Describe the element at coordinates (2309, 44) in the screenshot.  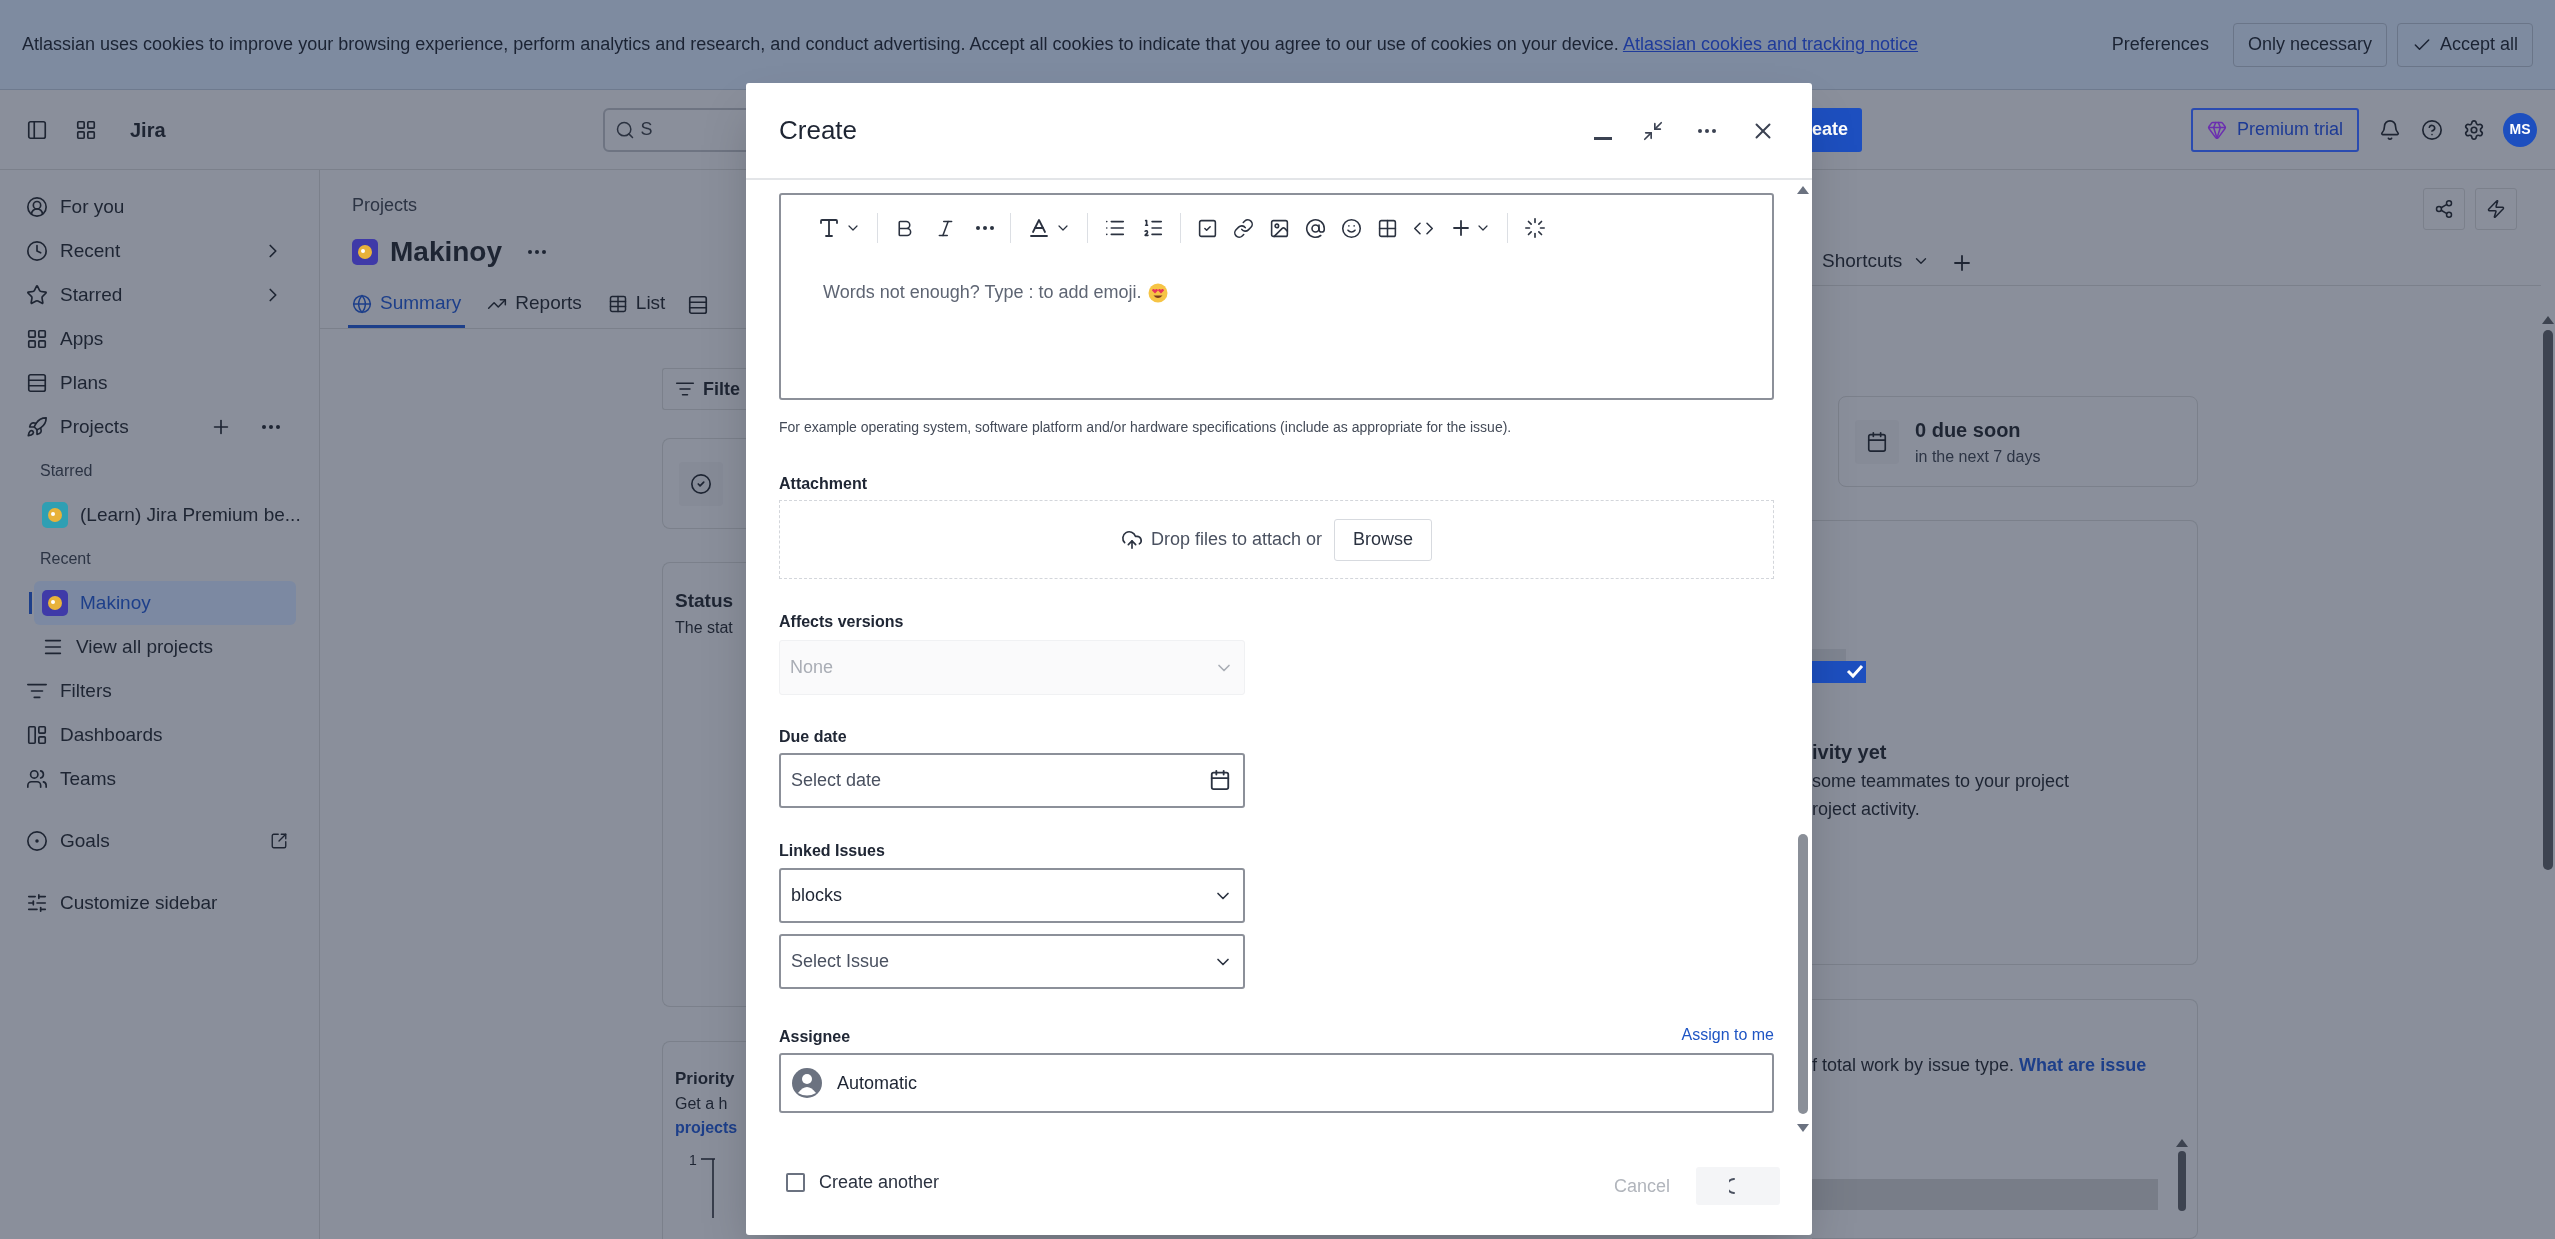
I see `only-necessary-button: Only necessary` at that location.